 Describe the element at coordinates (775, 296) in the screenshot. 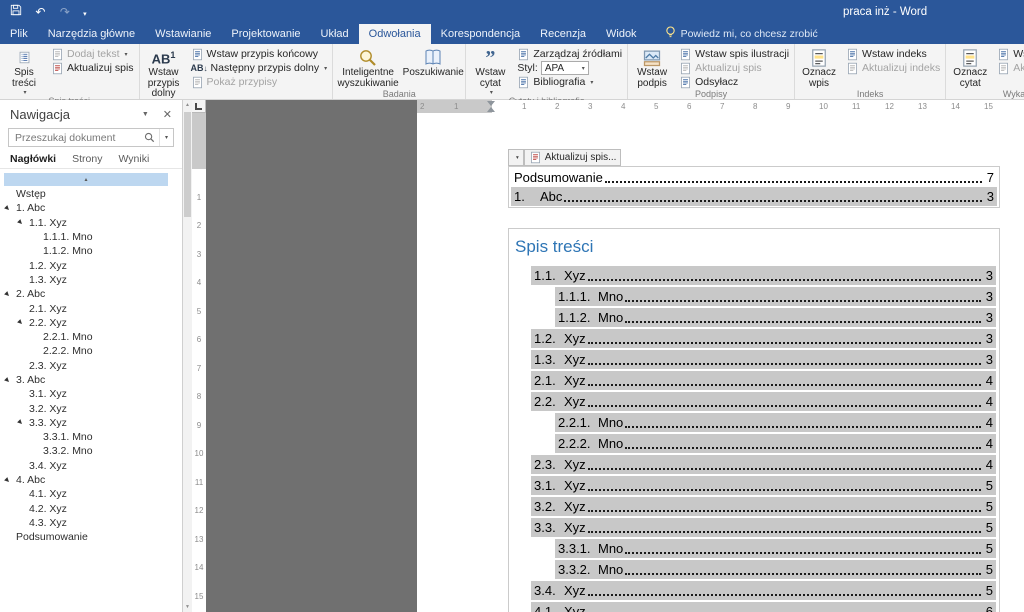

I see `toc-entry: 1.1.1. Mno 3` at that location.